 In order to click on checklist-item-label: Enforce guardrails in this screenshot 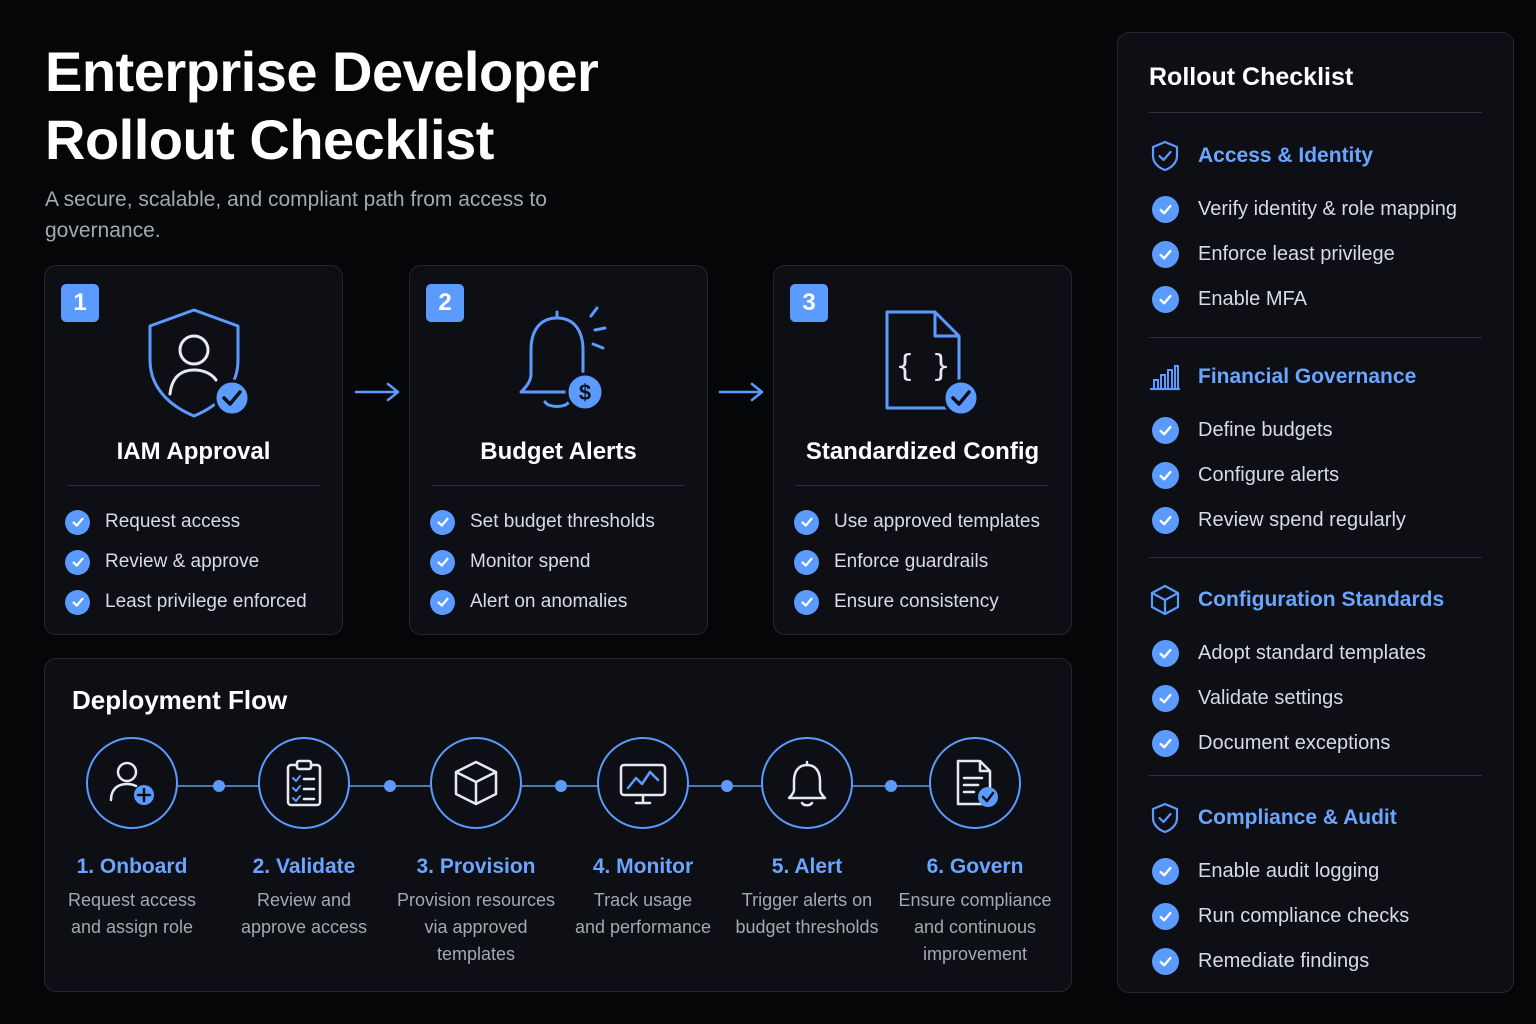, I will do `click(911, 561)`.